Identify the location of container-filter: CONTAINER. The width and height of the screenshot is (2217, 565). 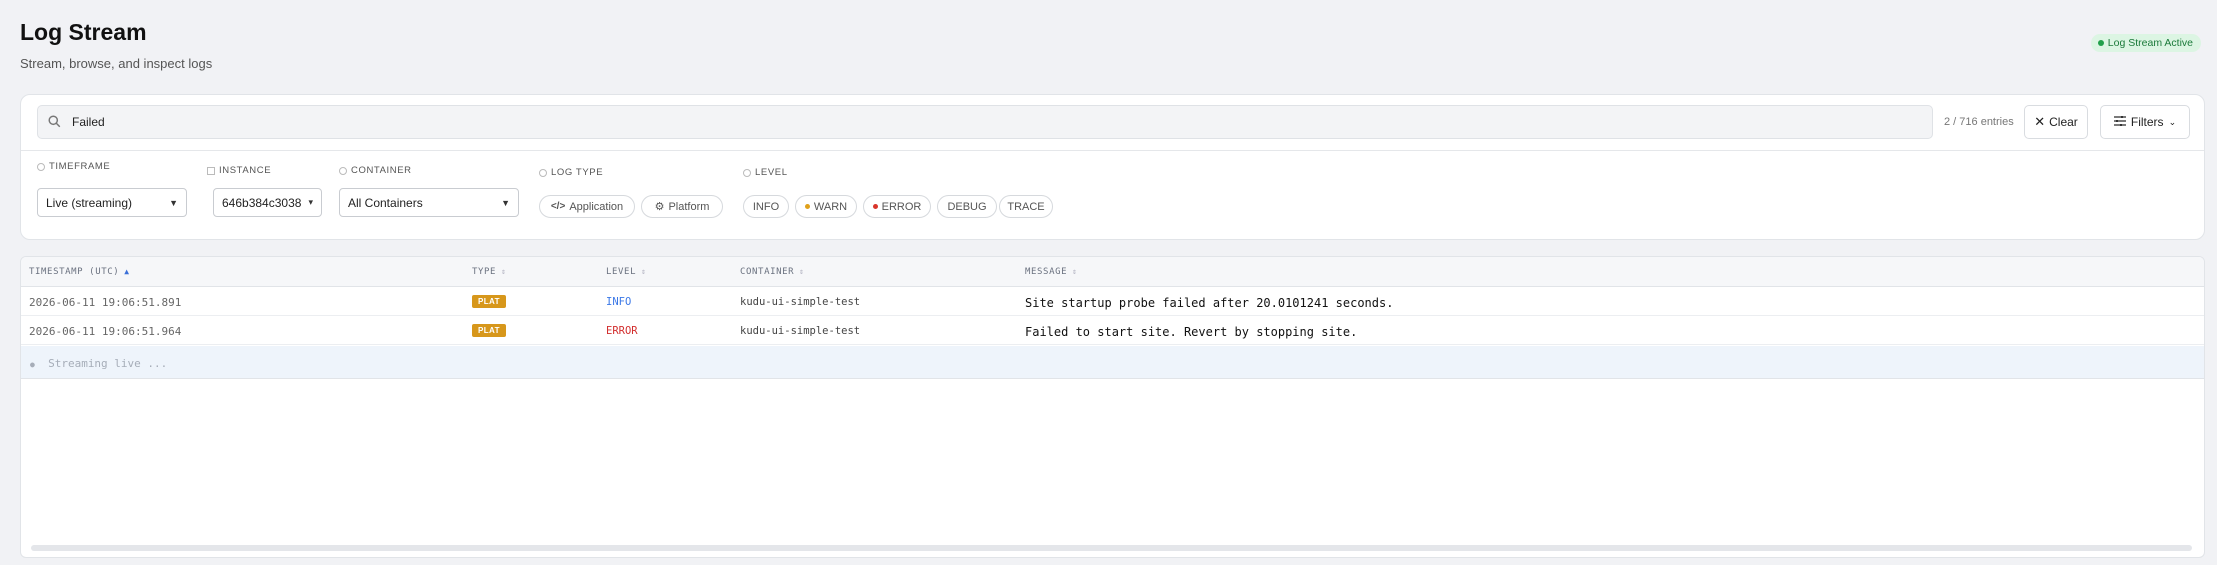
(375, 170).